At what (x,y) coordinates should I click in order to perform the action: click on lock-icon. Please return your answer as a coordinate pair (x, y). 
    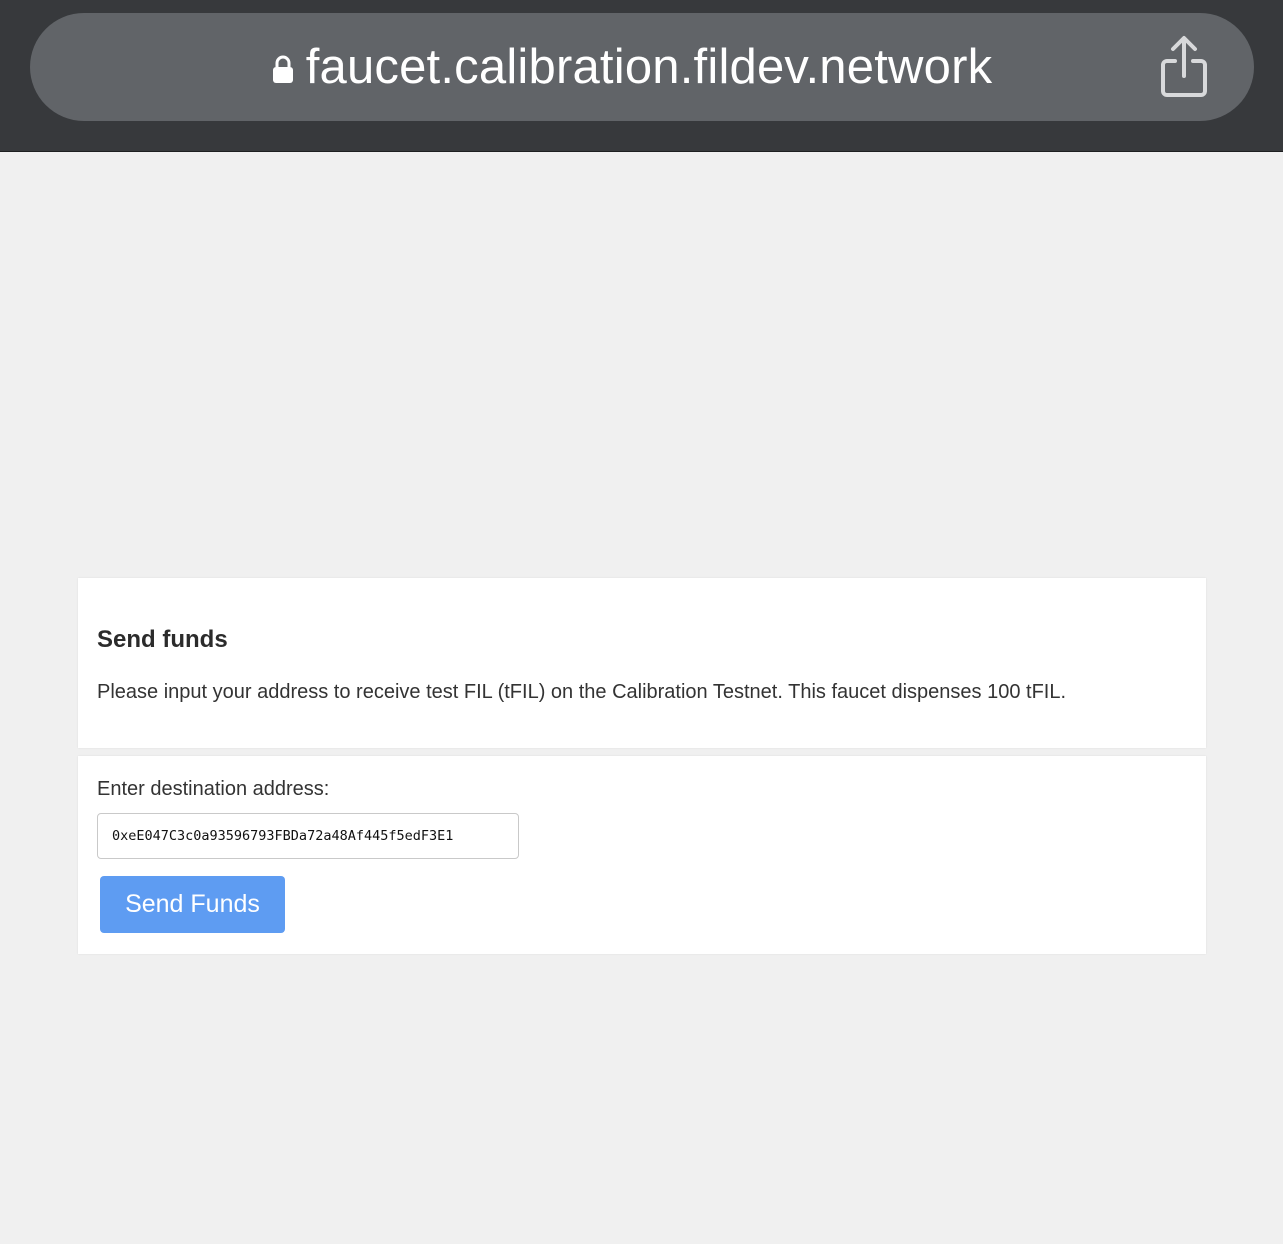
    Looking at the image, I should click on (283, 69).